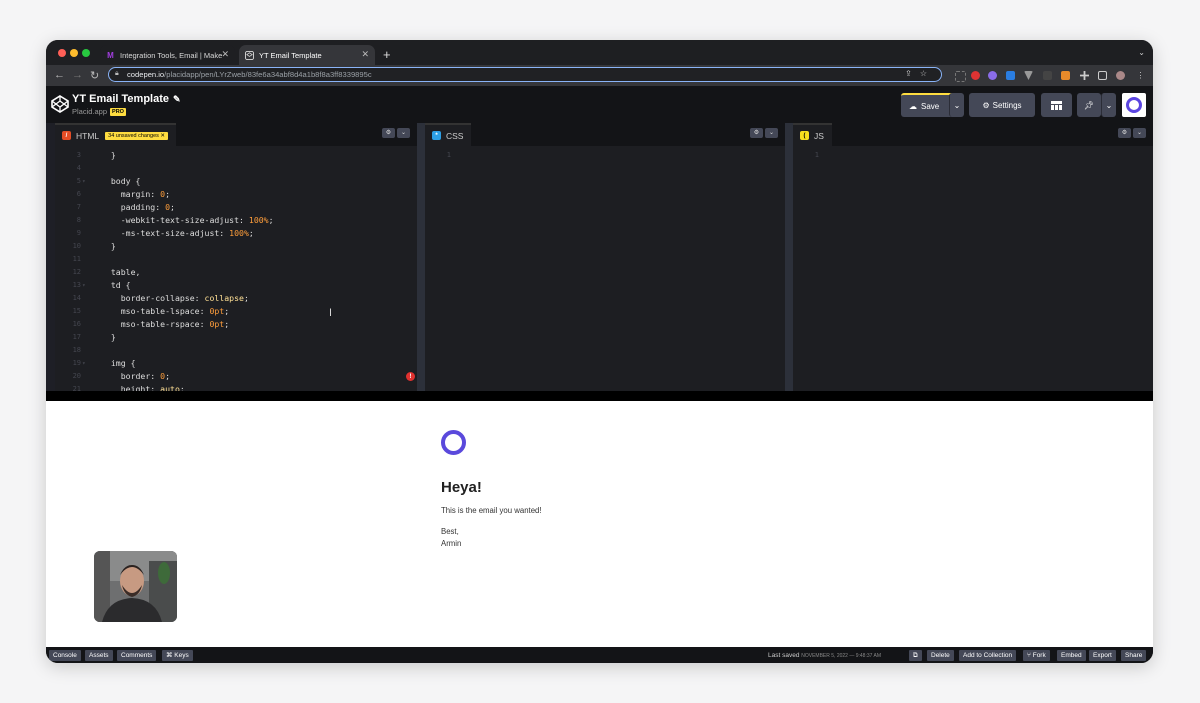 This screenshot has width=1200, height=703. I want to click on code-text: height: auto;, so click(143, 387).